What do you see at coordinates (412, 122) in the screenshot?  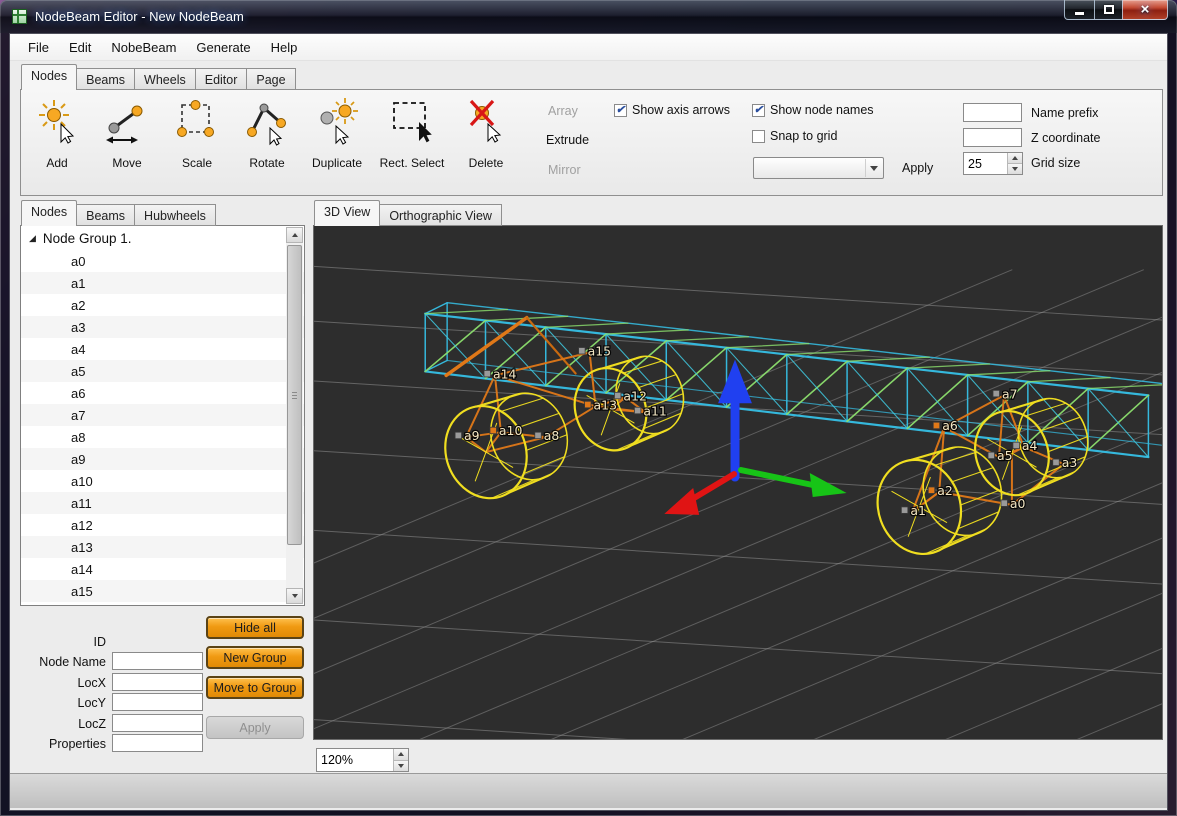 I see `rect-select-icon` at bounding box center [412, 122].